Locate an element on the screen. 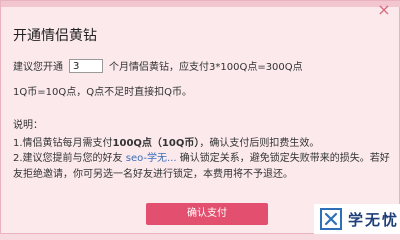 The width and height of the screenshot is (400, 240). close-icon: × is located at coordinates (384, 10).